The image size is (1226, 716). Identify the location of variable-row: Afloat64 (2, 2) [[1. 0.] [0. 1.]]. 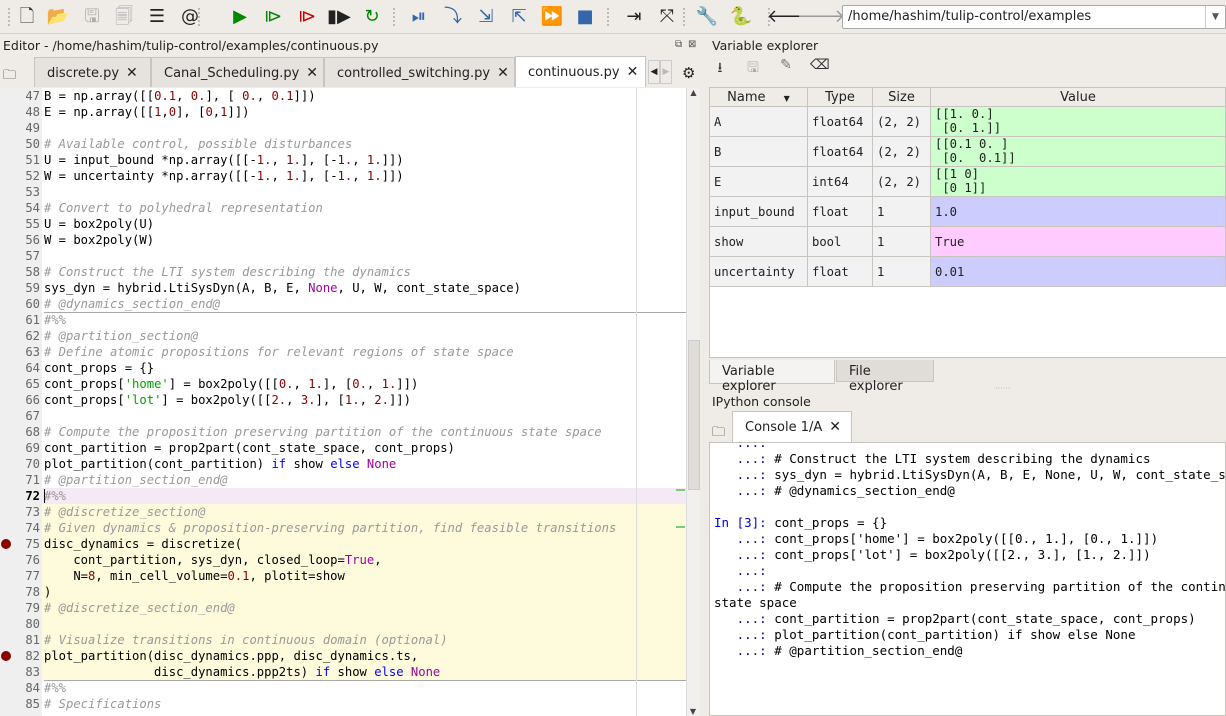
(967, 121).